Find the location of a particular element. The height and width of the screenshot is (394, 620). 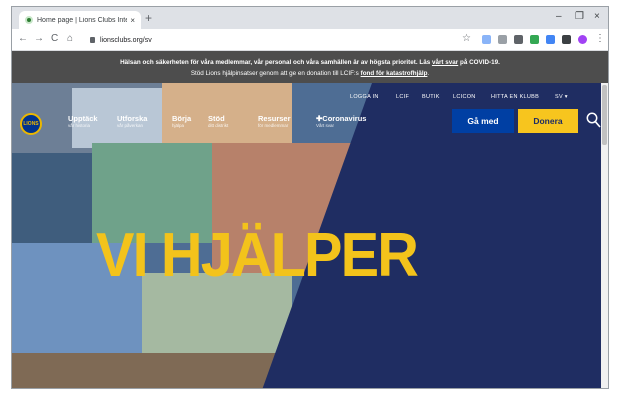

address-bar-row: ← → C ⌂ lionsclubs.org/sv ☆ ⋮ is located at coordinates (310, 40).